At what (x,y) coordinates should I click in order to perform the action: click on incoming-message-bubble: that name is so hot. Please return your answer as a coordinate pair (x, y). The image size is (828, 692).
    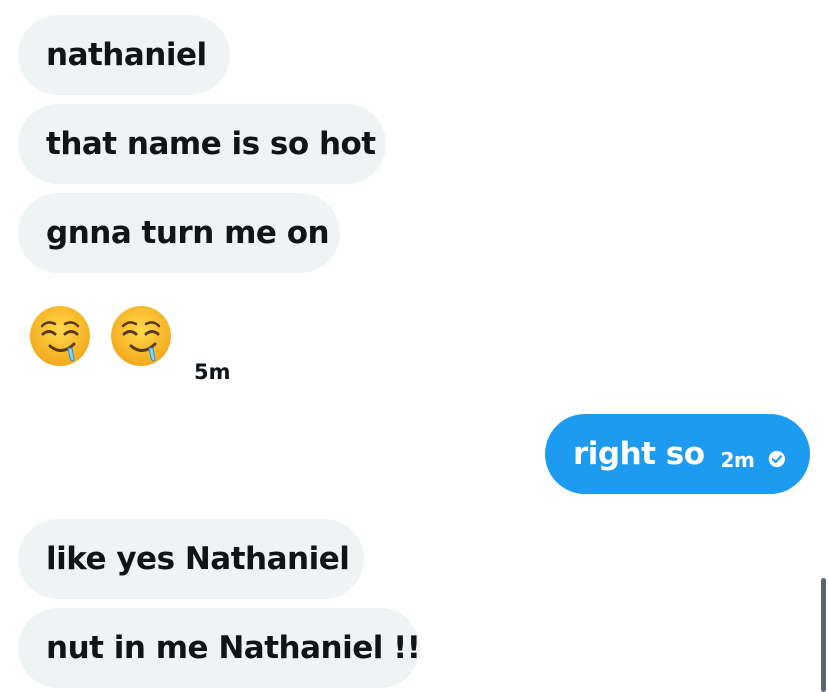
    Looking at the image, I should click on (202, 144).